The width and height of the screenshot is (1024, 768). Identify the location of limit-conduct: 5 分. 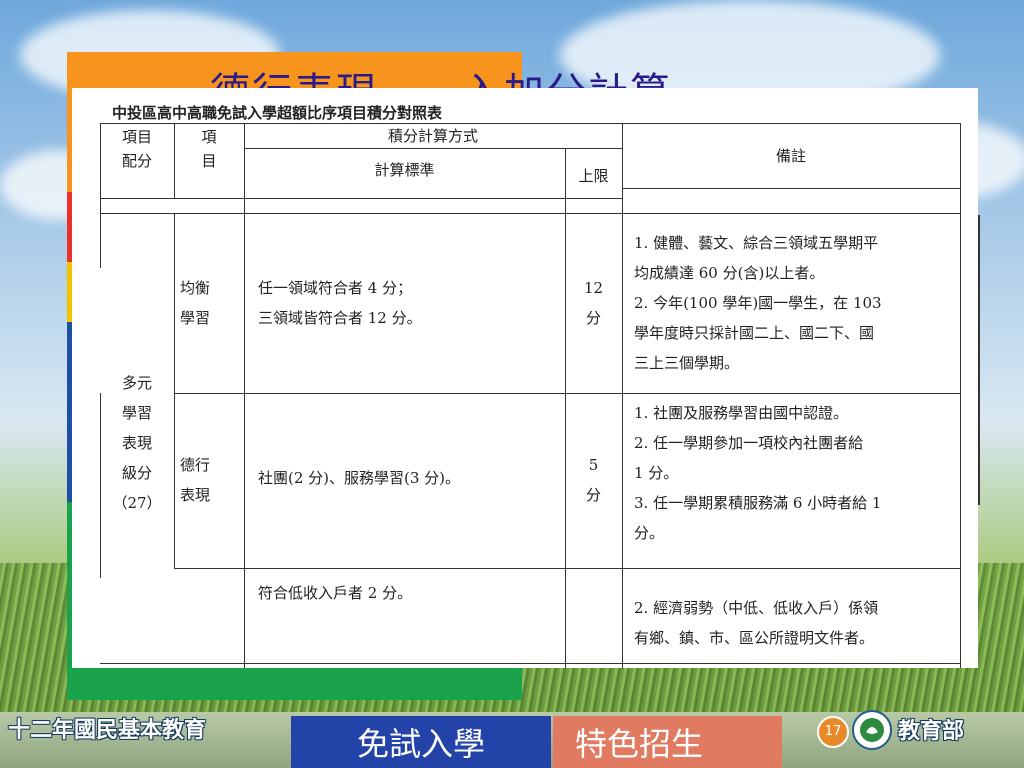
(593, 480).